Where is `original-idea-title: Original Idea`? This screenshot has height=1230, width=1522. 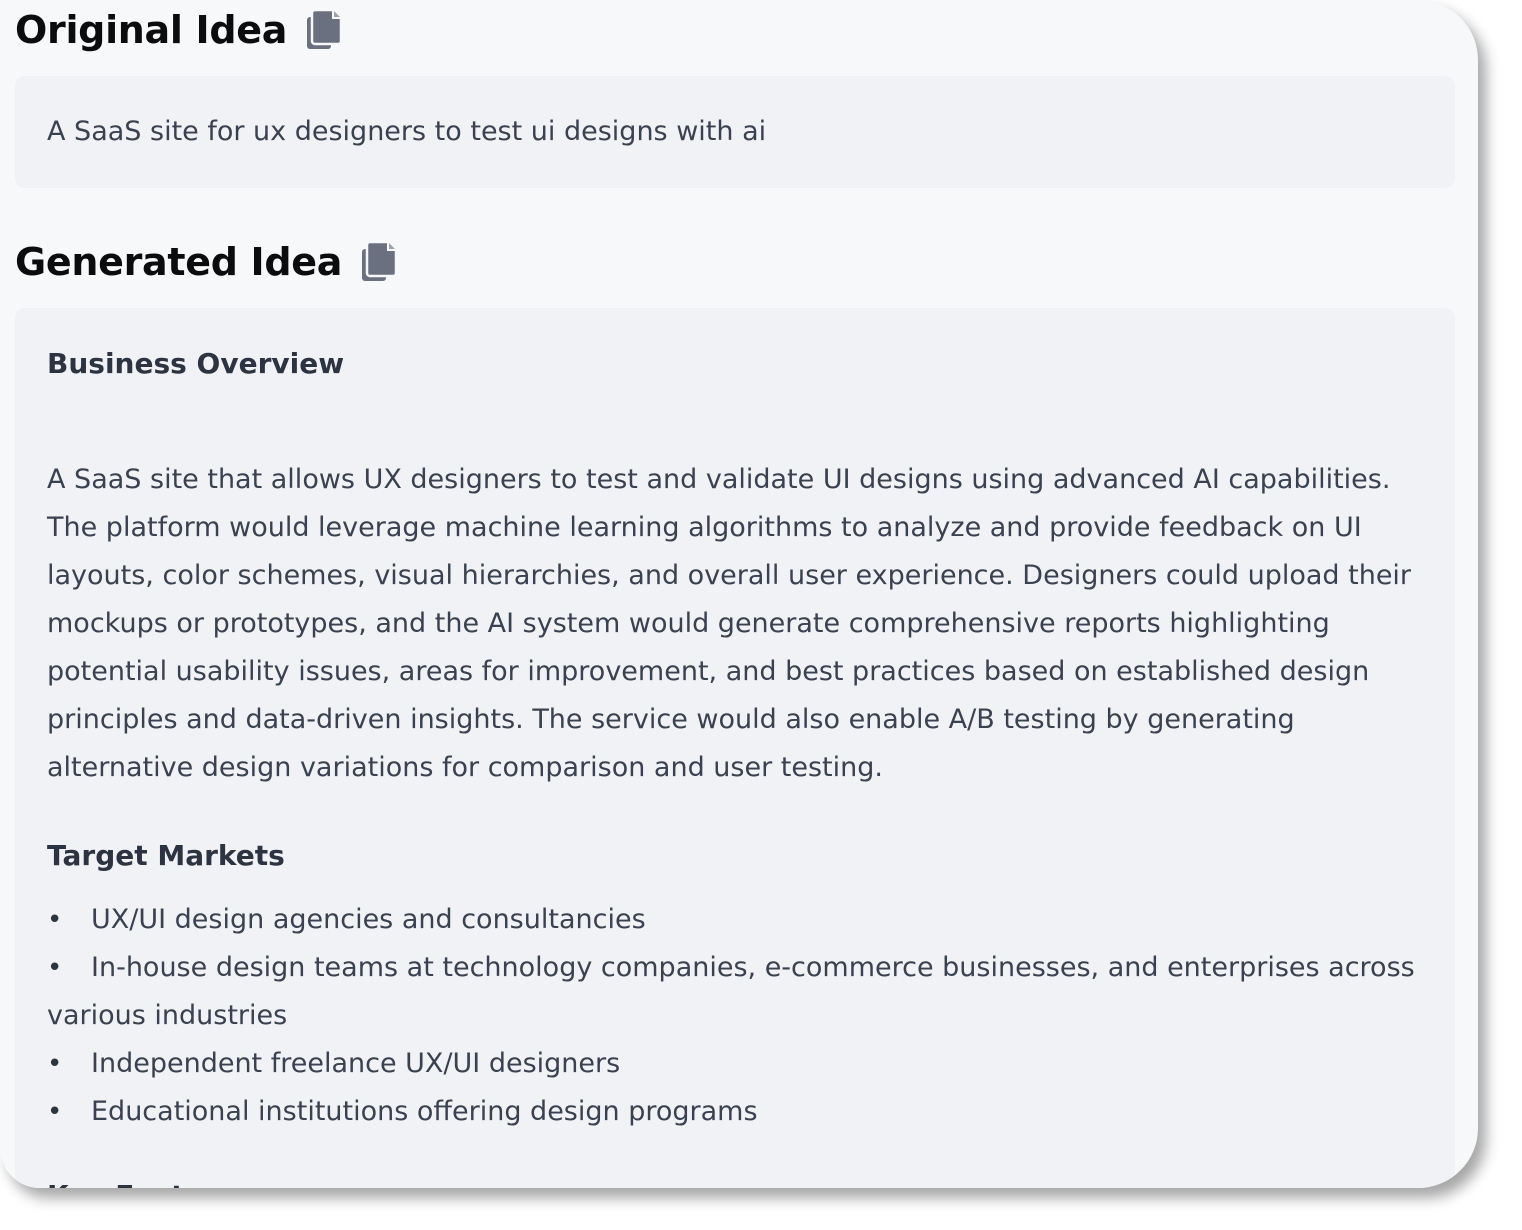 original-idea-title: Original Idea is located at coordinates (151, 30).